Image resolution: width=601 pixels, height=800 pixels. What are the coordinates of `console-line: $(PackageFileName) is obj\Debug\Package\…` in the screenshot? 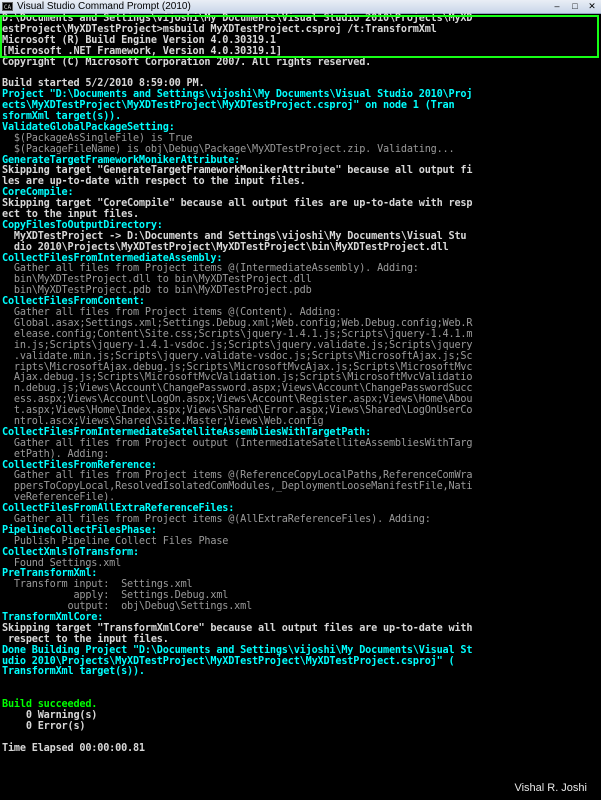 It's located at (228, 149).